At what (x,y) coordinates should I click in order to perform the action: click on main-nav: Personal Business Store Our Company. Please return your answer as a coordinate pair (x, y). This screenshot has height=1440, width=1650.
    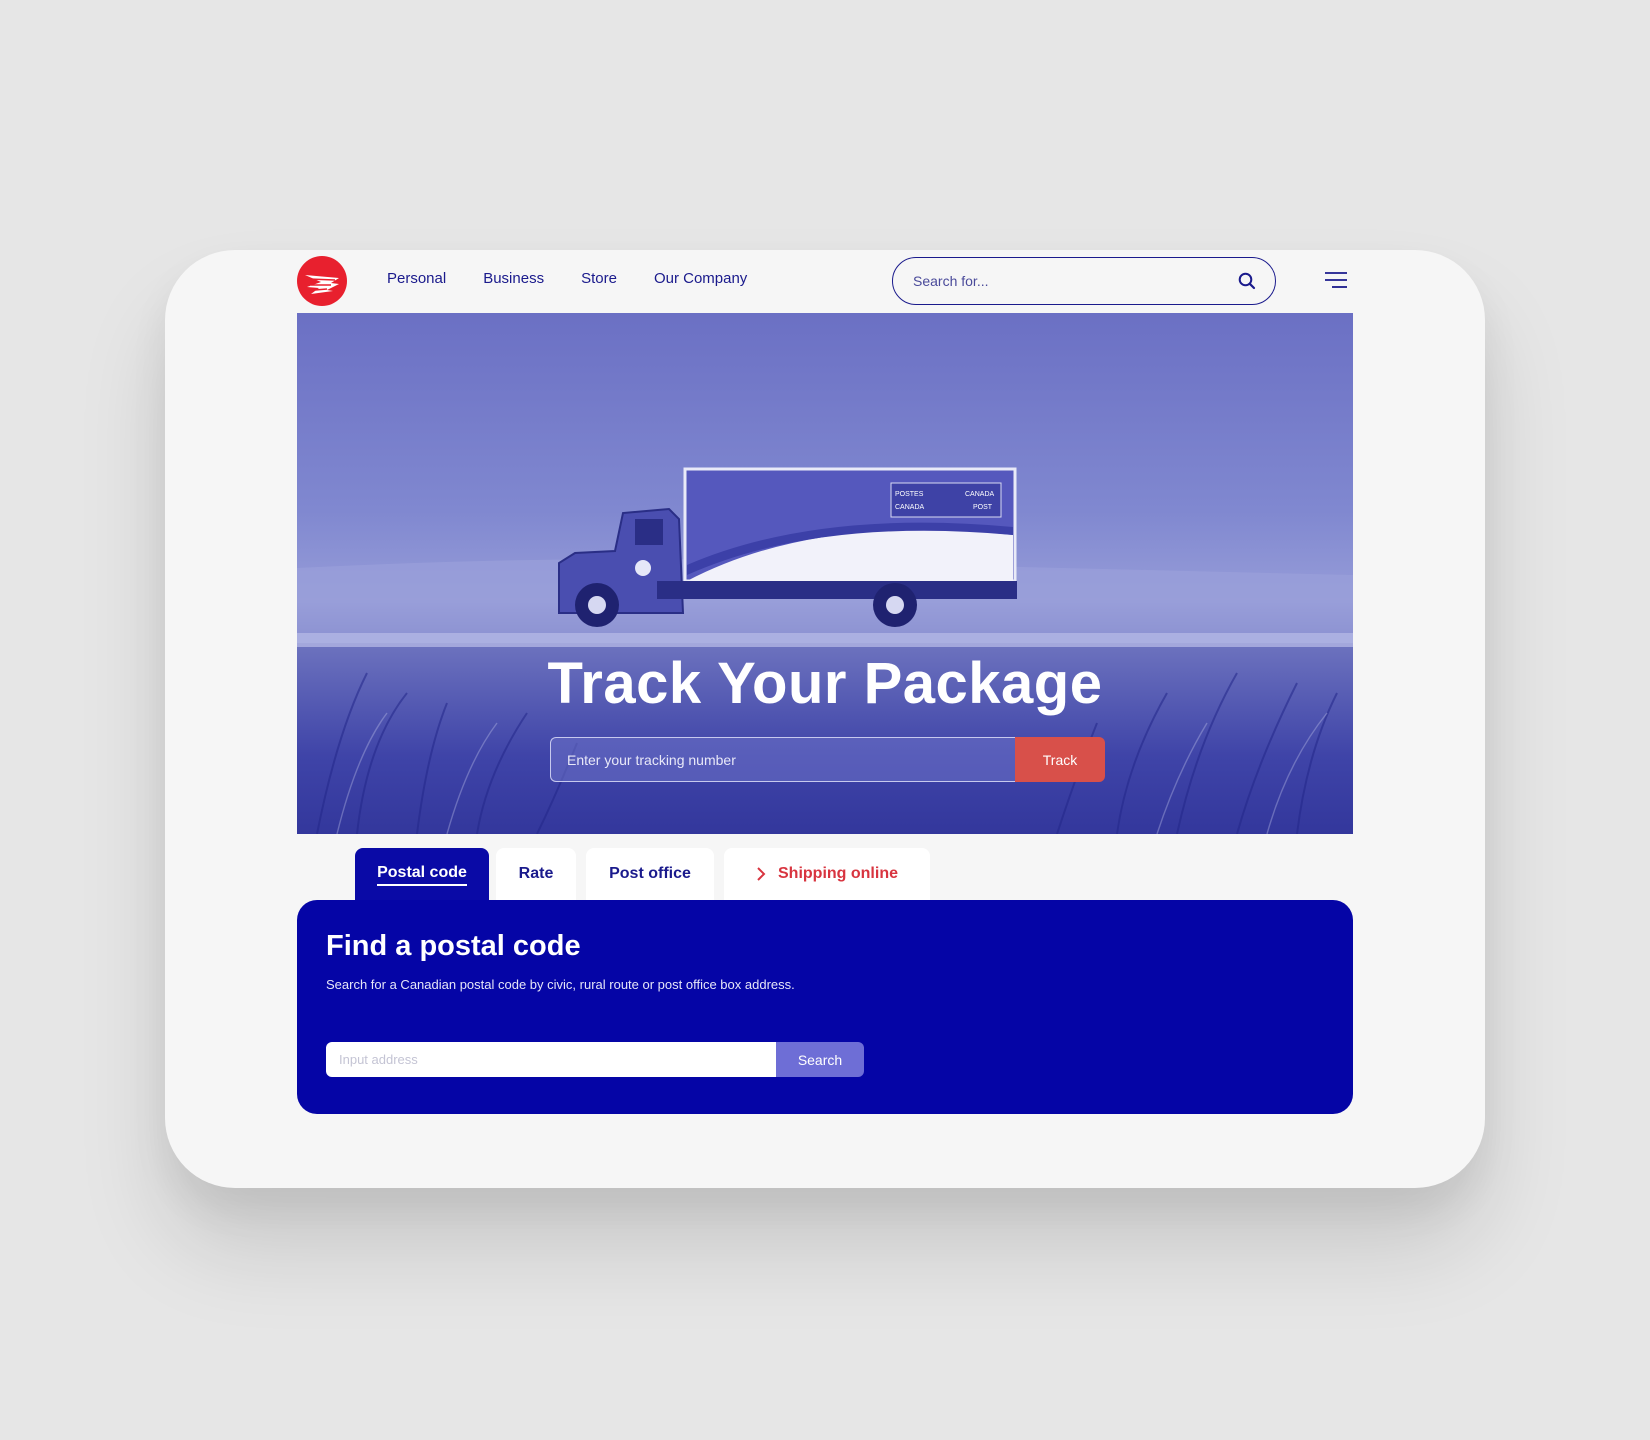
    Looking at the image, I should click on (585, 278).